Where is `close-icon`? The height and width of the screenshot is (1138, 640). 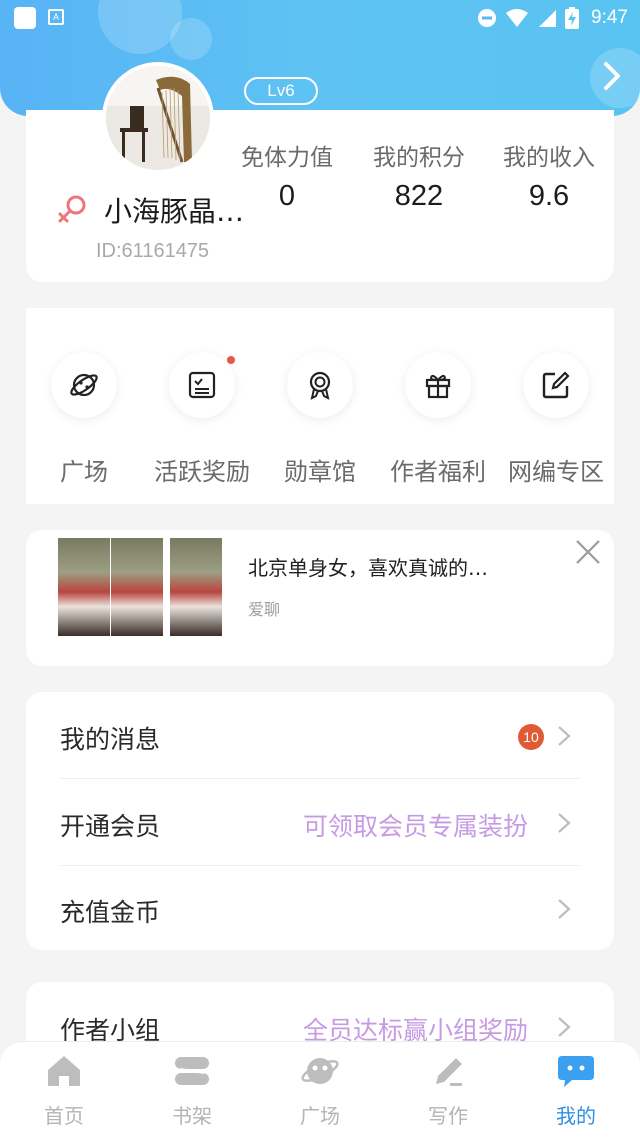
close-icon is located at coordinates (588, 552).